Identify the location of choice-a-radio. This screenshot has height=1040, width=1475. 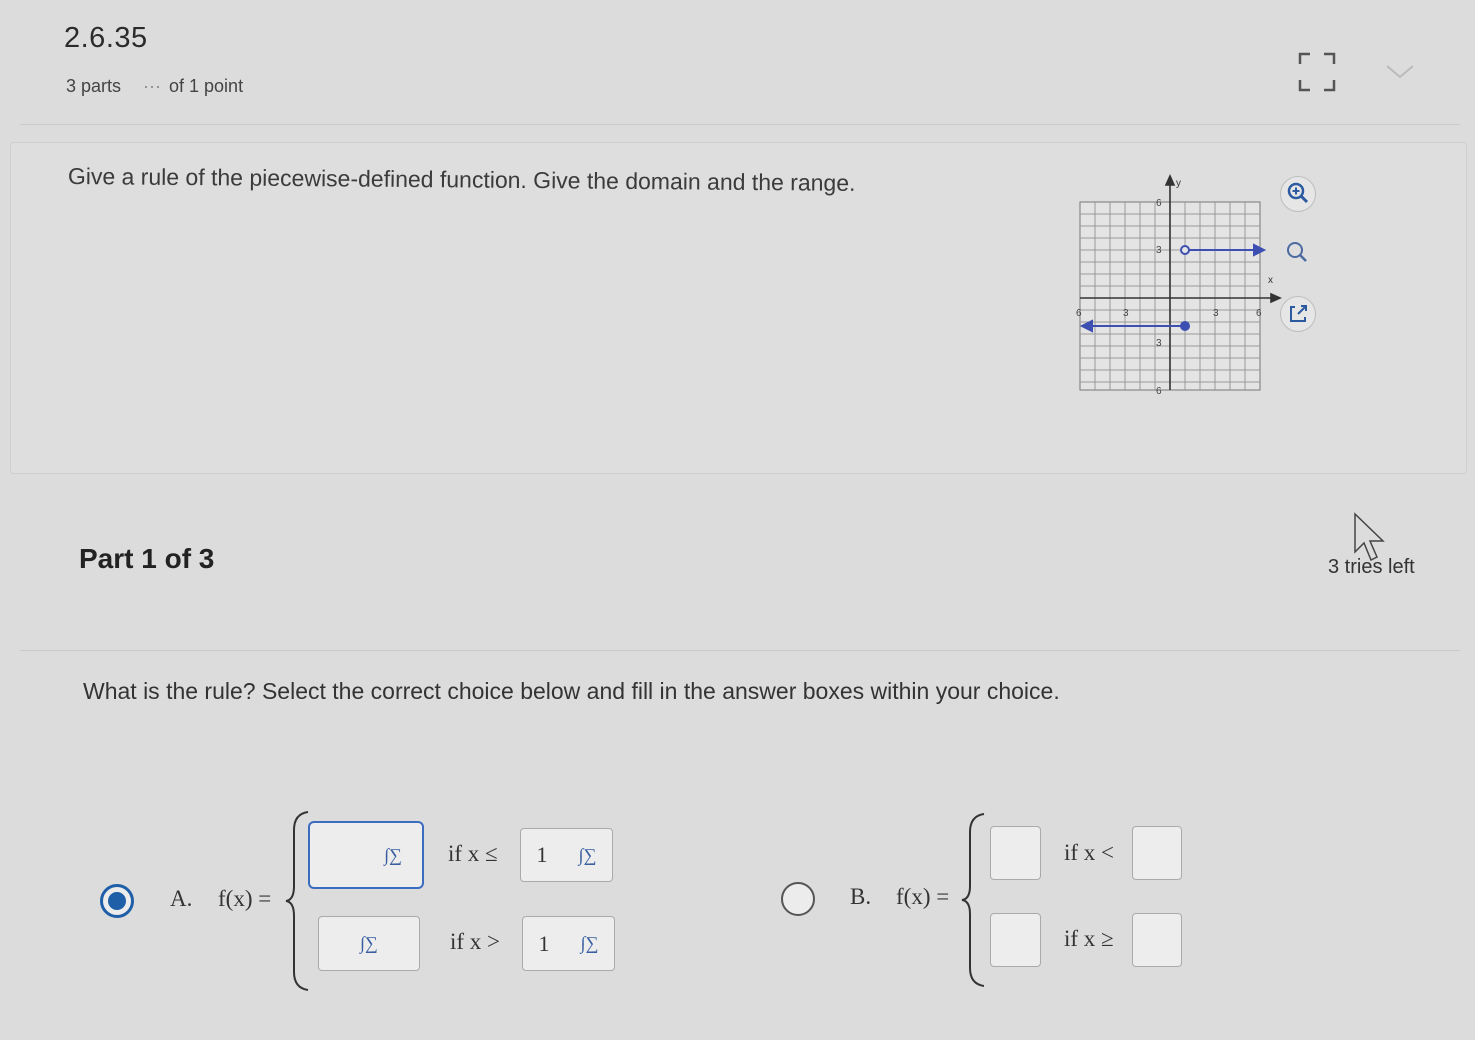
(117, 901).